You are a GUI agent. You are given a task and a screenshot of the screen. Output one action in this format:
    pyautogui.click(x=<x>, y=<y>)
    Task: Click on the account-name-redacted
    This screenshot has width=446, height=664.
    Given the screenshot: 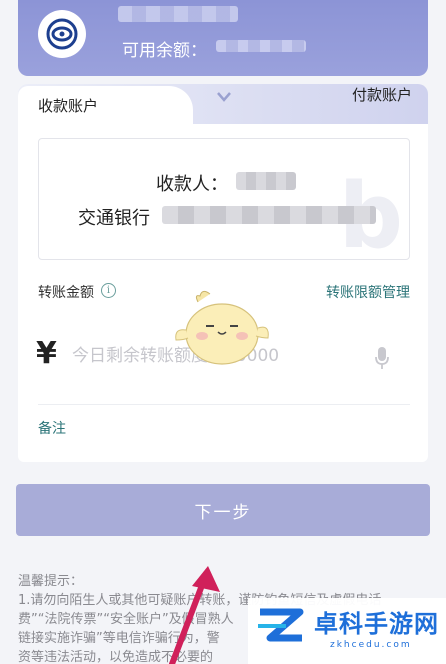 What is the action you would take?
    pyautogui.click(x=178, y=14)
    